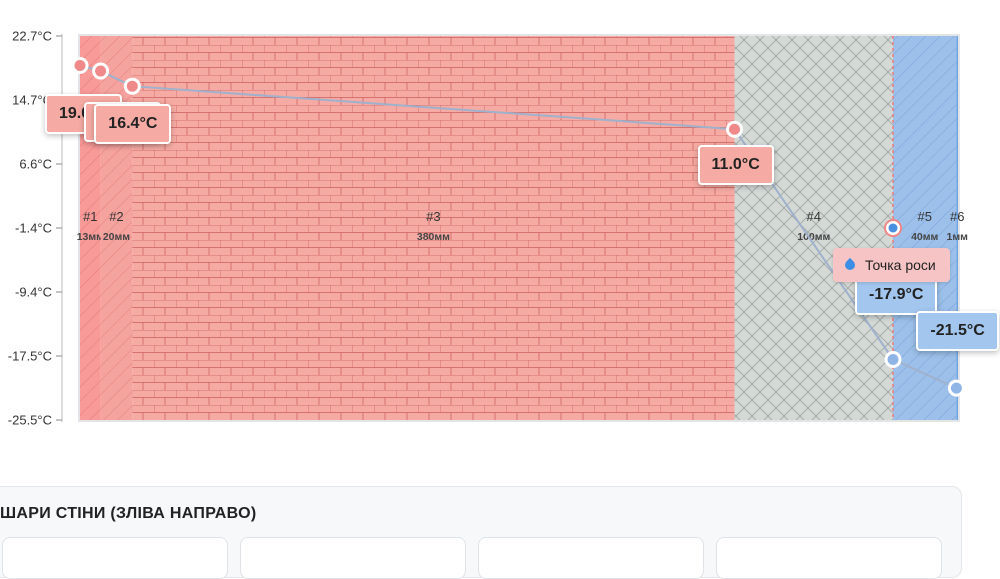 The image size is (1000, 579). Describe the element at coordinates (814, 216) in the screenshot. I see `layer-number: #4` at that location.